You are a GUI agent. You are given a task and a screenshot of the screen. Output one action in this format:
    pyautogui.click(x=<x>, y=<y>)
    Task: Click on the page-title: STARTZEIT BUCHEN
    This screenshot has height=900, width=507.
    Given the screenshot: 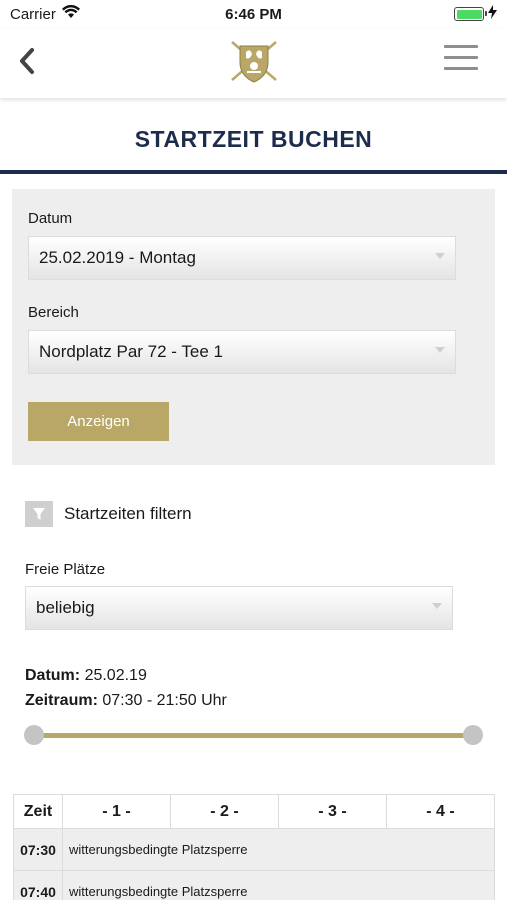 What is the action you would take?
    pyautogui.click(x=253, y=139)
    